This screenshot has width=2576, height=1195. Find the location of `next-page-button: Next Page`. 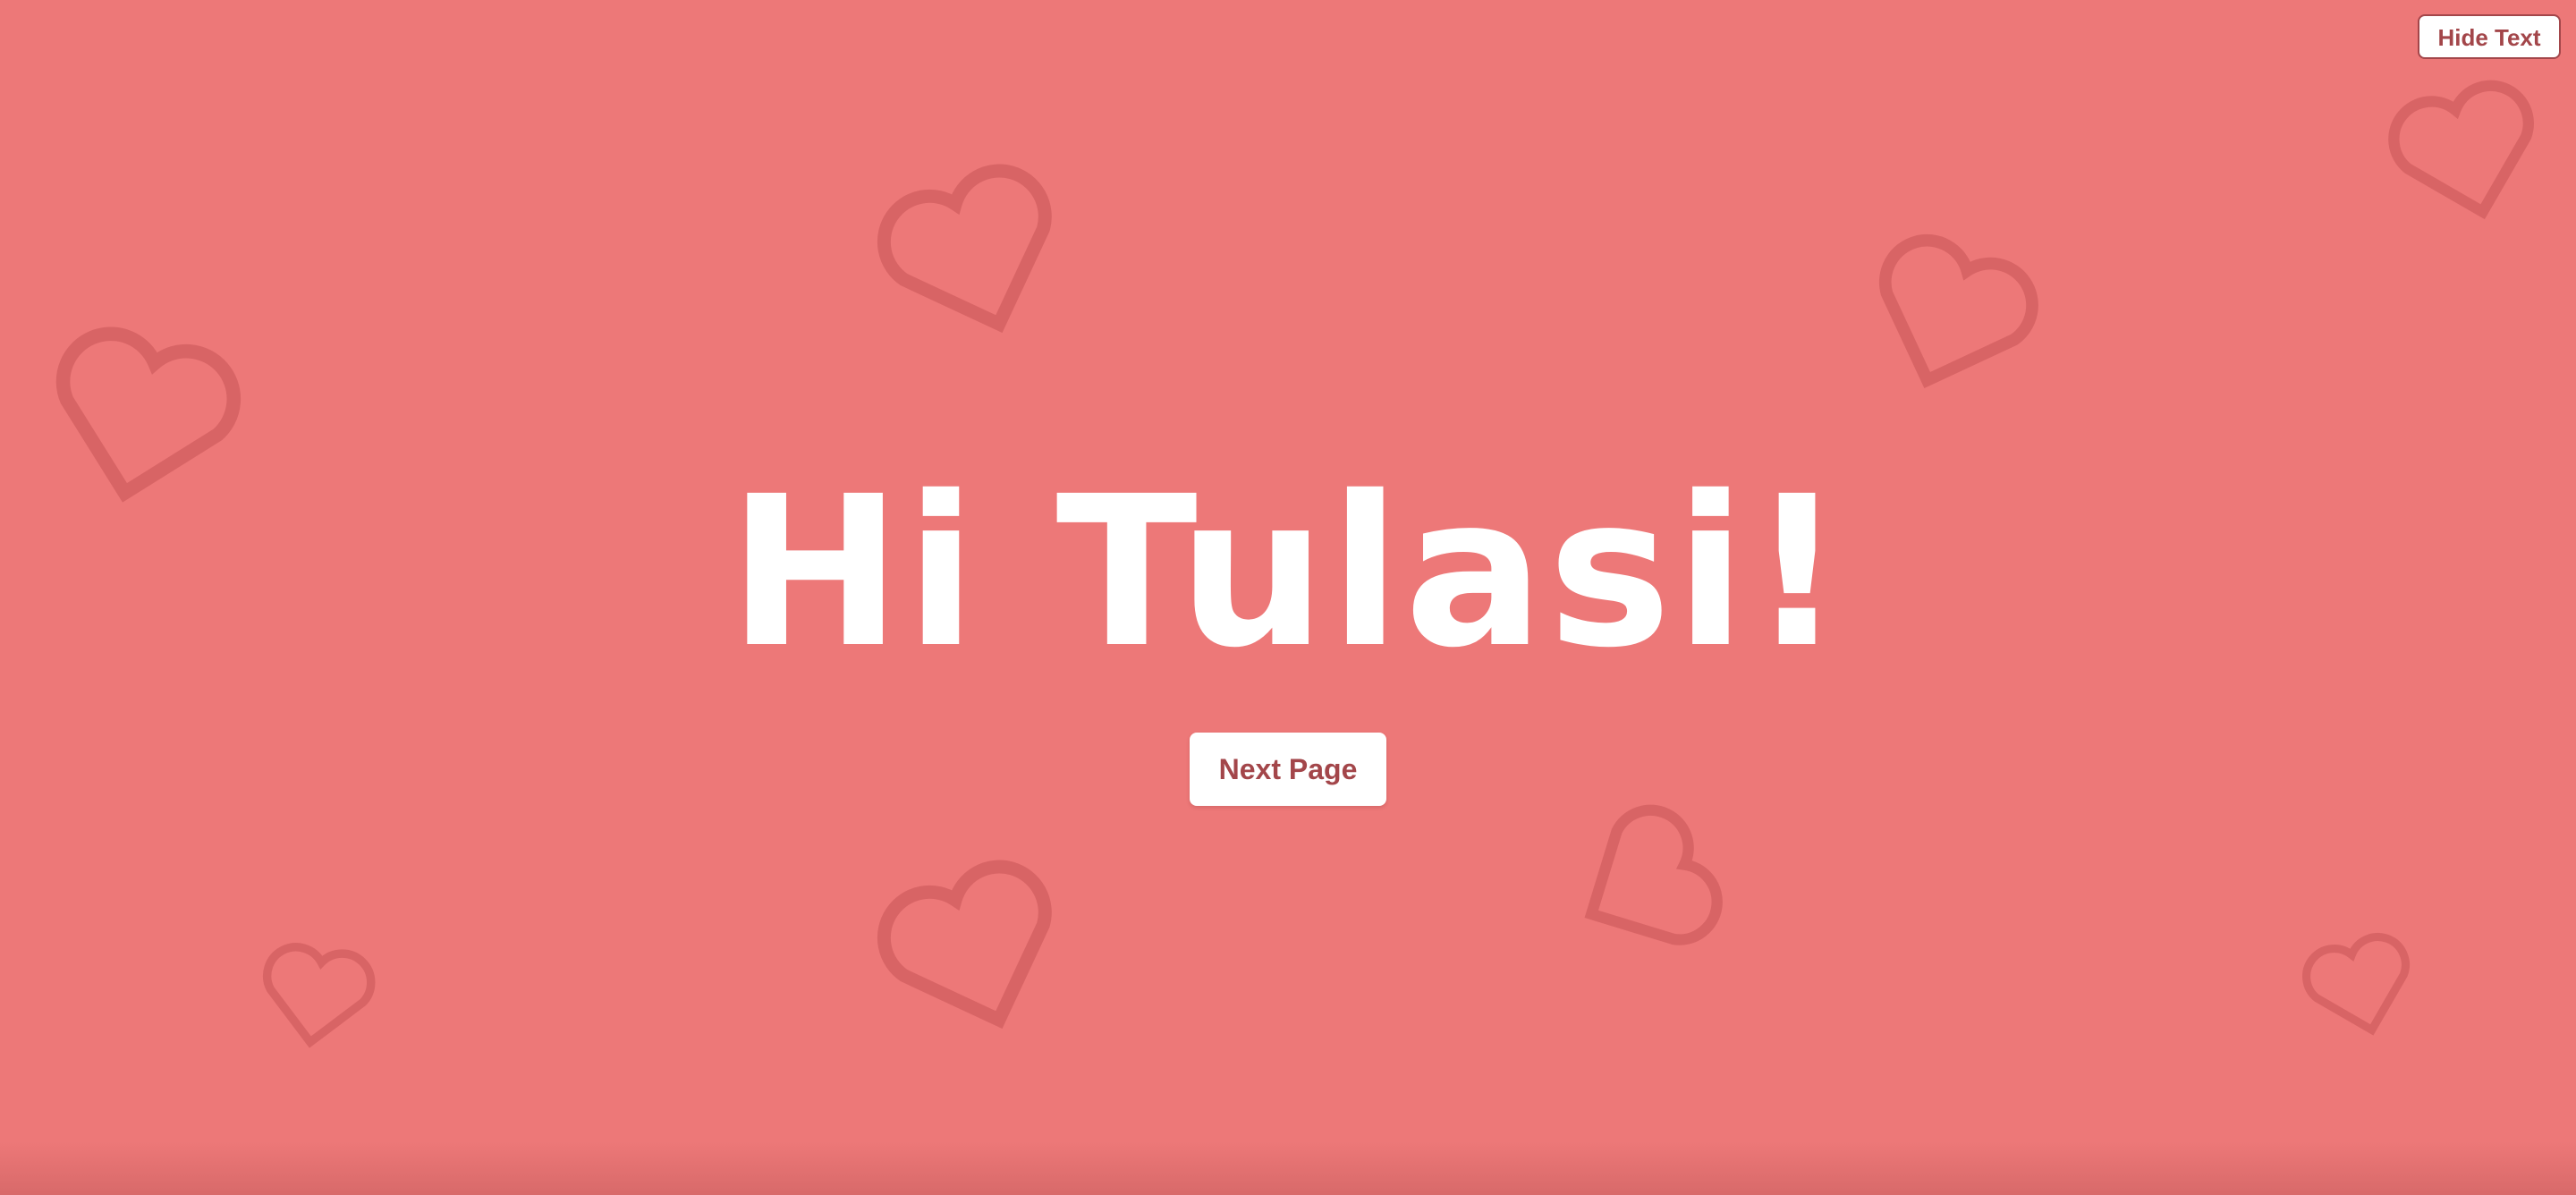

next-page-button: Next Page is located at coordinates (1288, 769).